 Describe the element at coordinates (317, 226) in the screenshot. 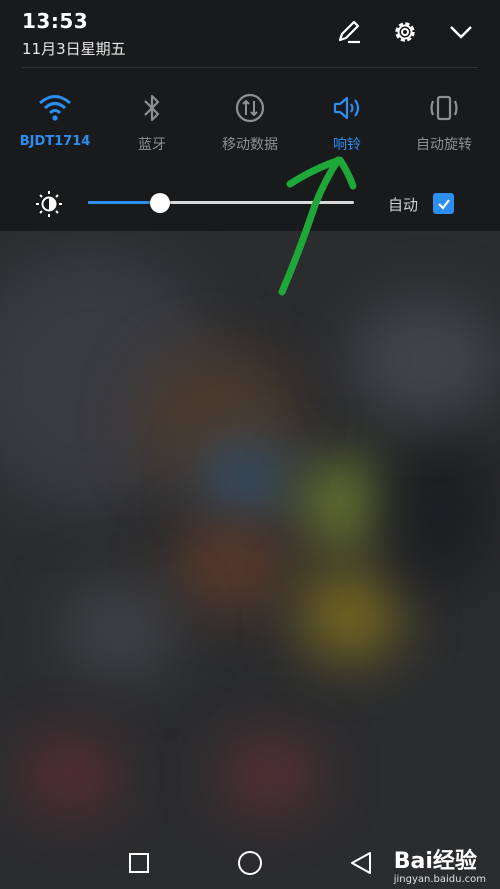

I see `annotation-arrow` at that location.